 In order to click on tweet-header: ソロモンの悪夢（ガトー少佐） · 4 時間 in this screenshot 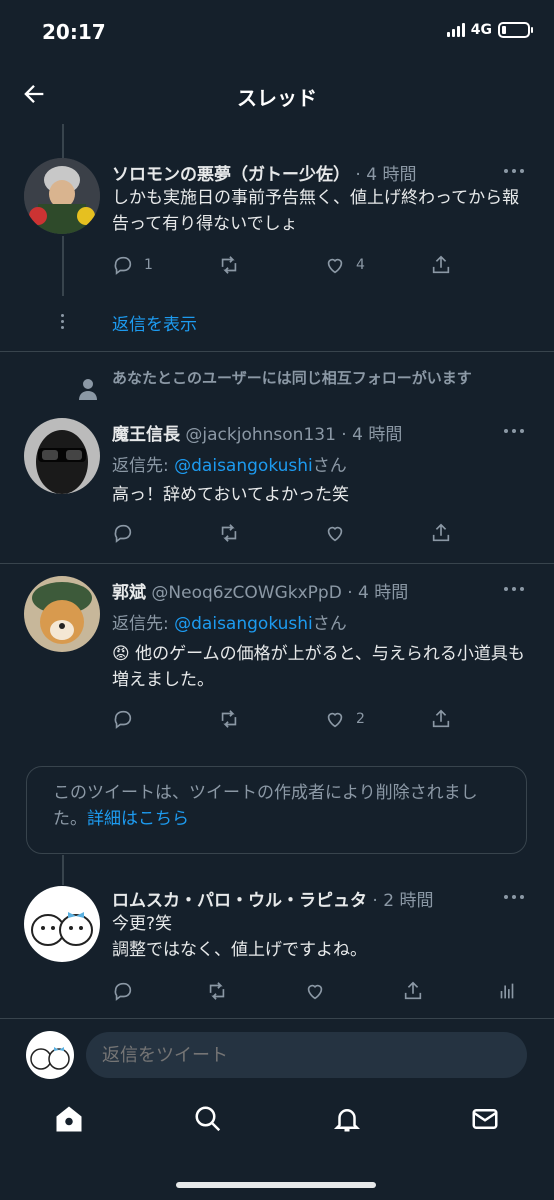, I will do `click(264, 175)`.